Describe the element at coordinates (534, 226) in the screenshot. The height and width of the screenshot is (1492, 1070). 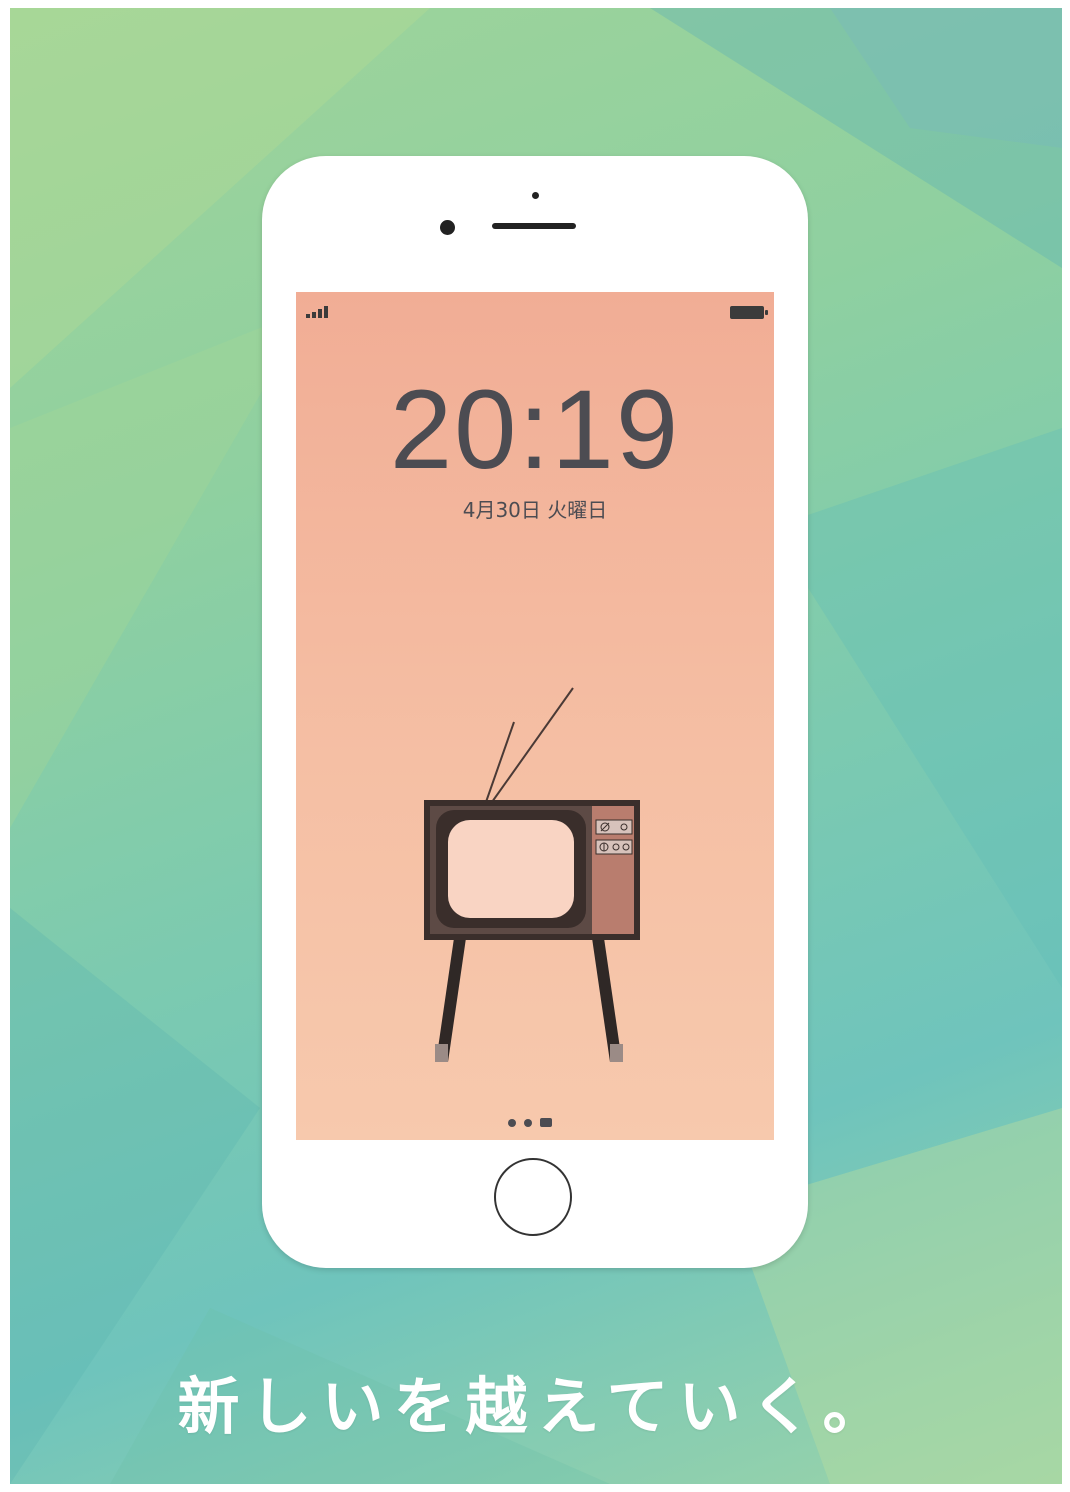
I see `earpiece-speaker` at that location.